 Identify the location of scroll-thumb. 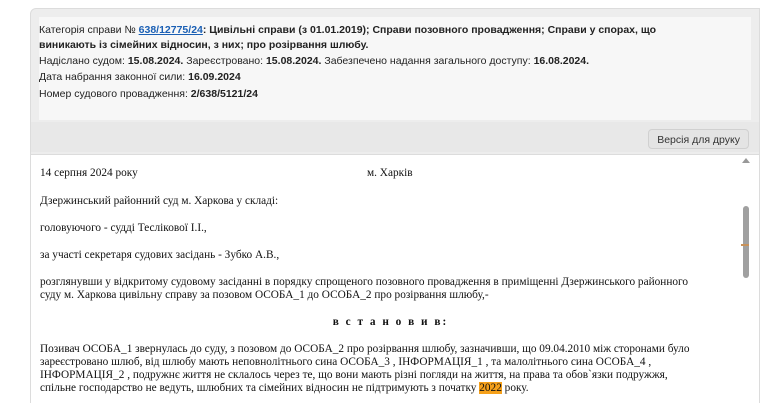
(746, 242).